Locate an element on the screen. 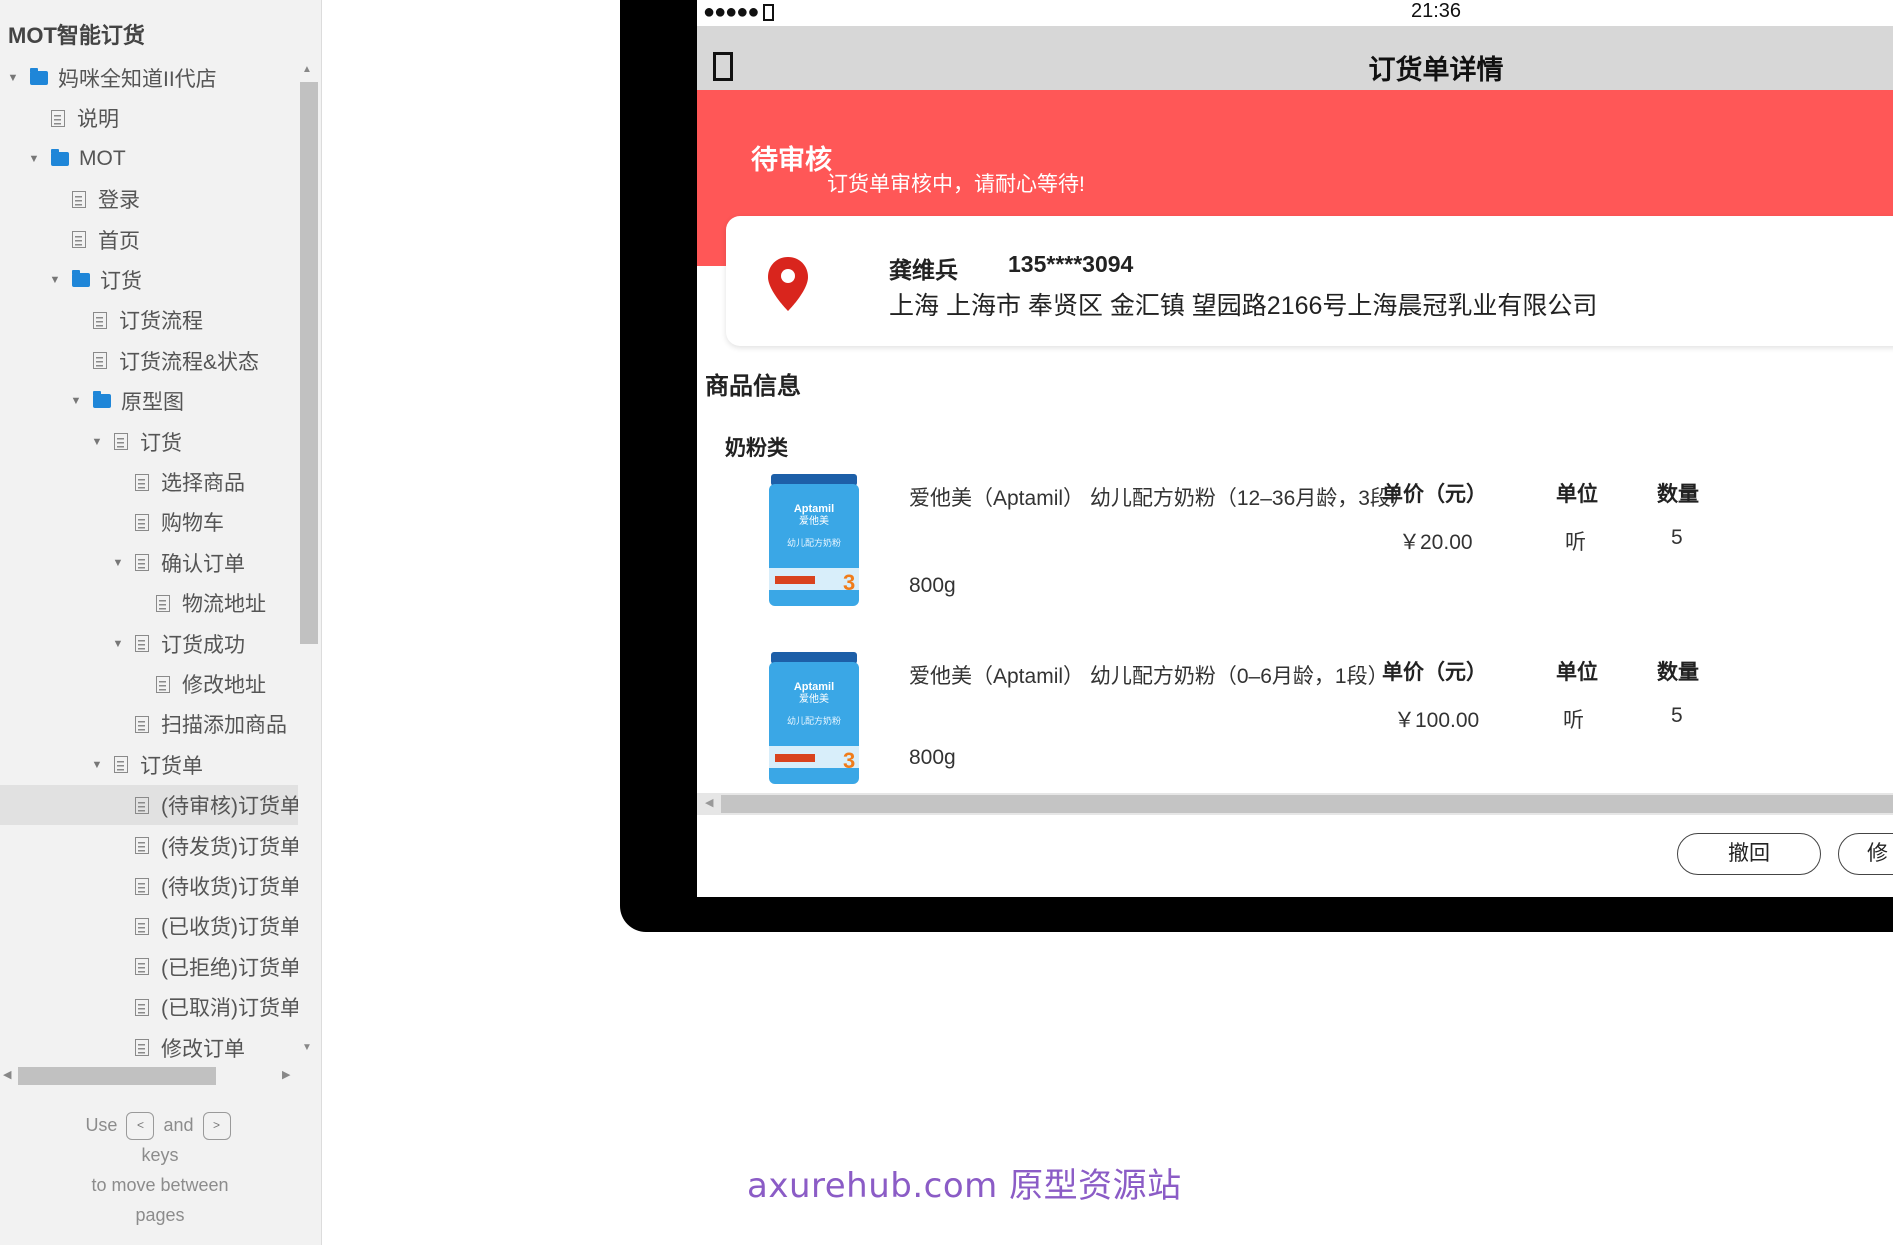 The height and width of the screenshot is (1245, 1893). scroll-up-icon: ▲ is located at coordinates (307, 69).